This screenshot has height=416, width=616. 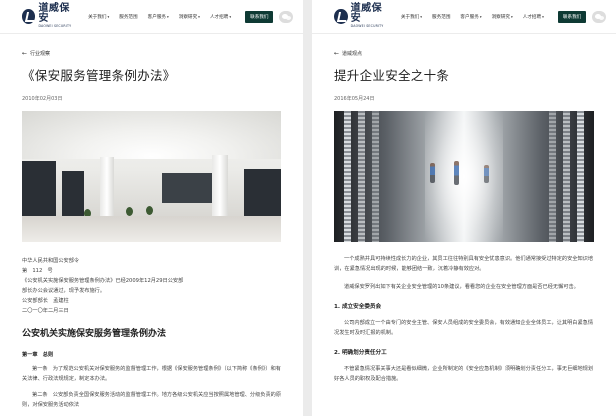 What do you see at coordinates (42, 99) in the screenshot?
I see `article-date: 2010年02月03日` at bounding box center [42, 99].